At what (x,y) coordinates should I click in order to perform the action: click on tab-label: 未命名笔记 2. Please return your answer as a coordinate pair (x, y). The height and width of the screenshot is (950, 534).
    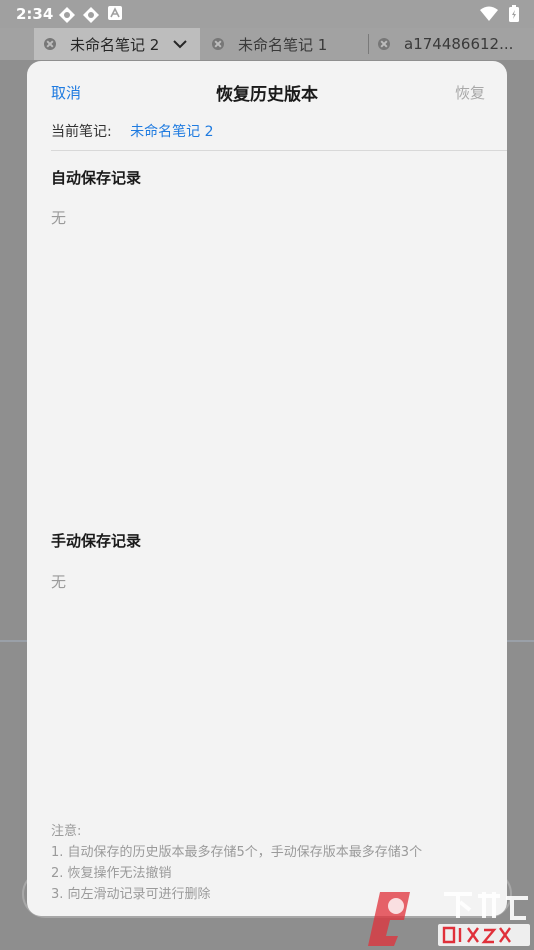
    Looking at the image, I should click on (115, 44).